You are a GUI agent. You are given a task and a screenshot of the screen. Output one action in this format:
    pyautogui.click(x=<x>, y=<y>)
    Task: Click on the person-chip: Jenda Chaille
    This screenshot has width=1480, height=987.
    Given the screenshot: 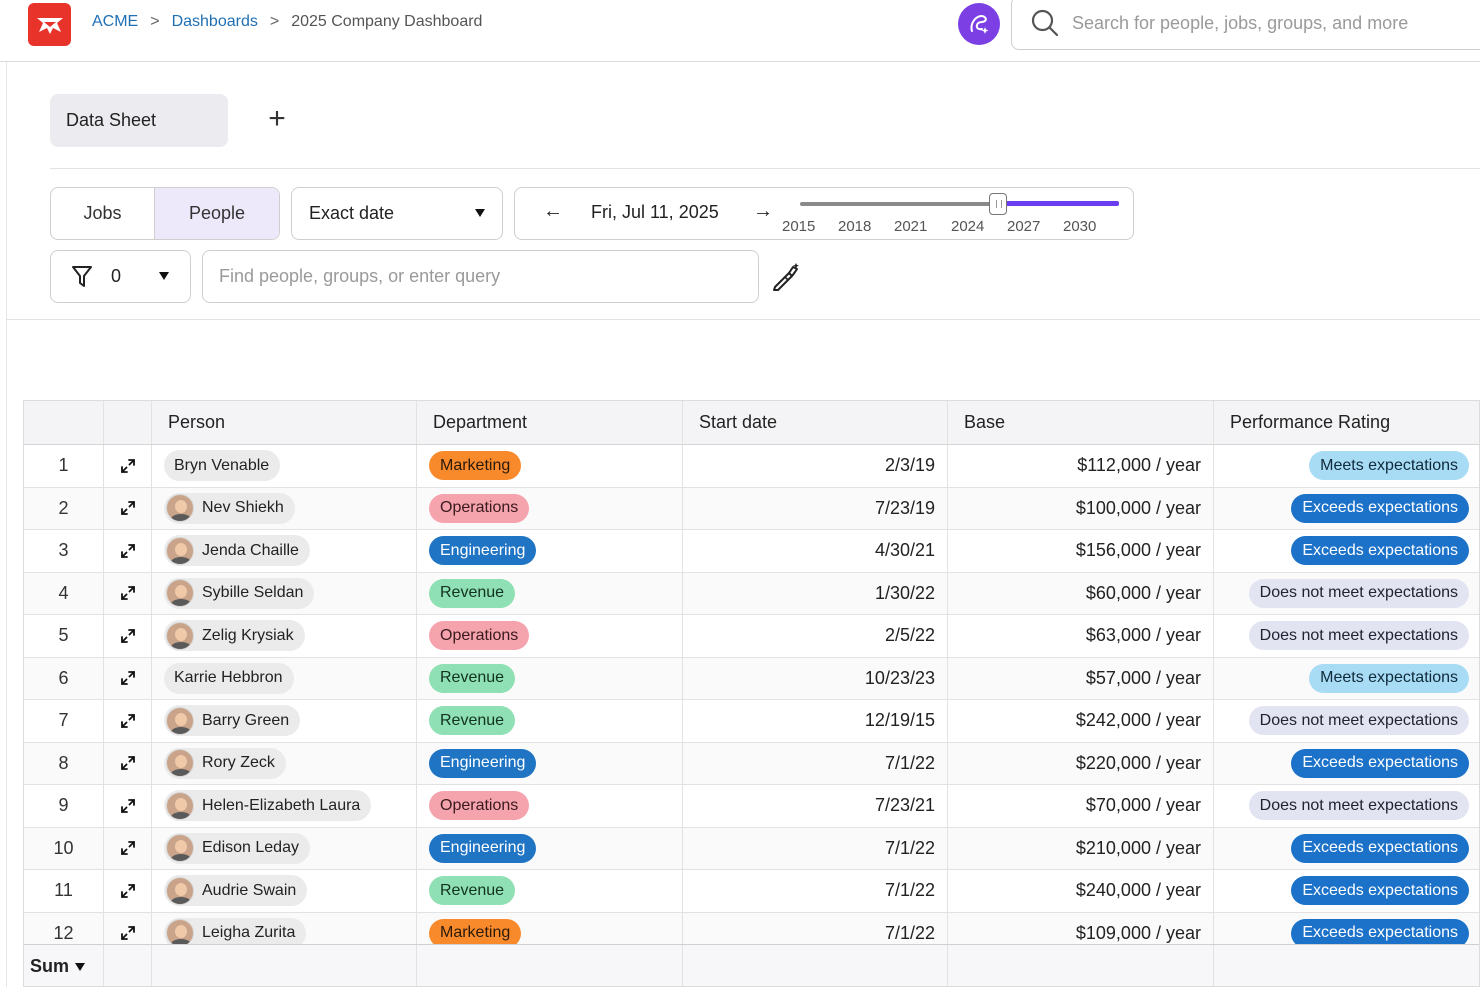 What is the action you would take?
    pyautogui.click(x=237, y=551)
    